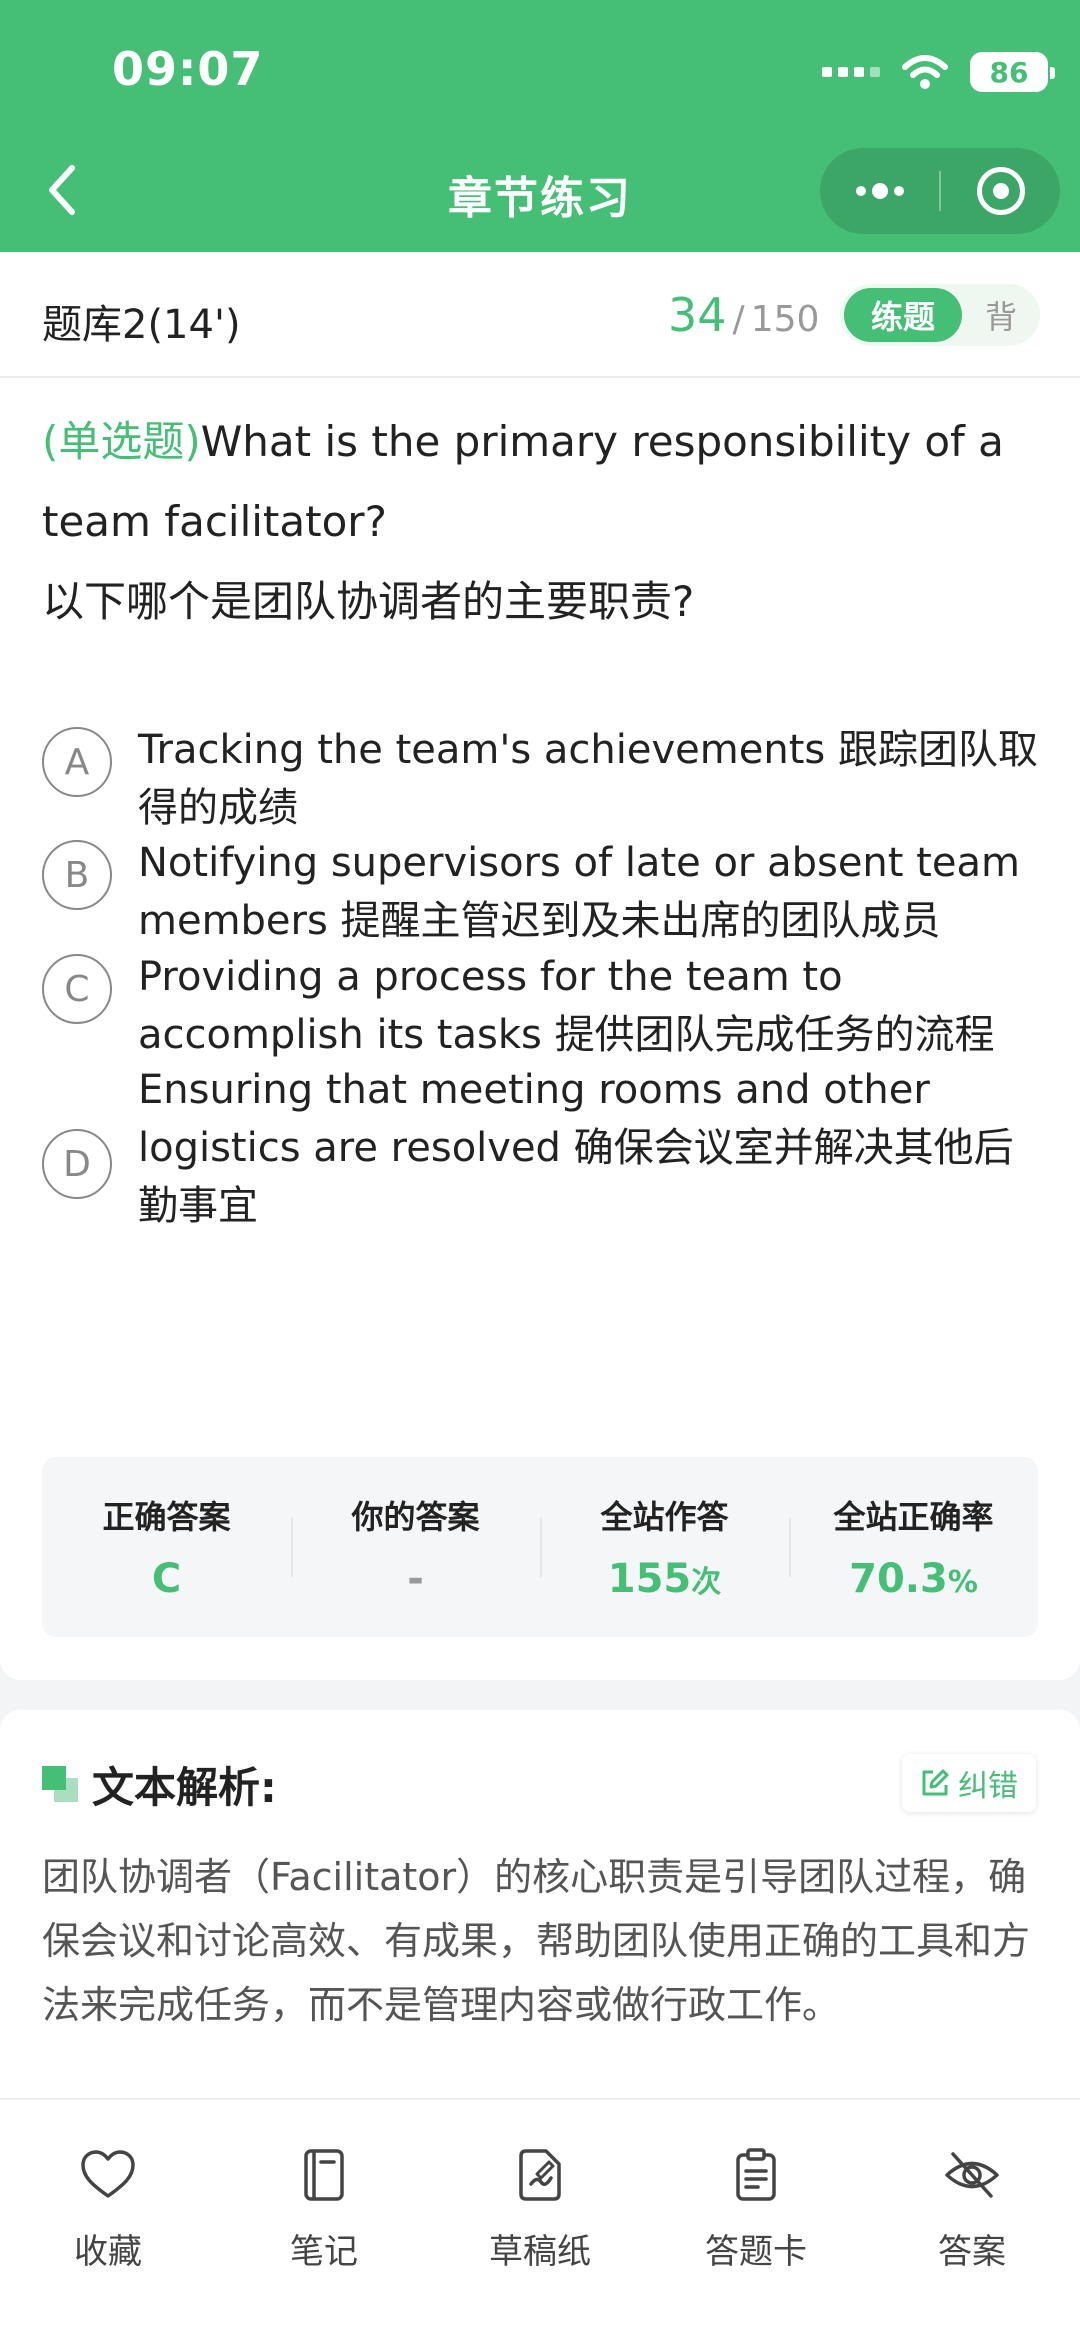 Image resolution: width=1080 pixels, height=2337 pixels. What do you see at coordinates (972, 2218) in the screenshot?
I see `tab-show-answer: 答案` at bounding box center [972, 2218].